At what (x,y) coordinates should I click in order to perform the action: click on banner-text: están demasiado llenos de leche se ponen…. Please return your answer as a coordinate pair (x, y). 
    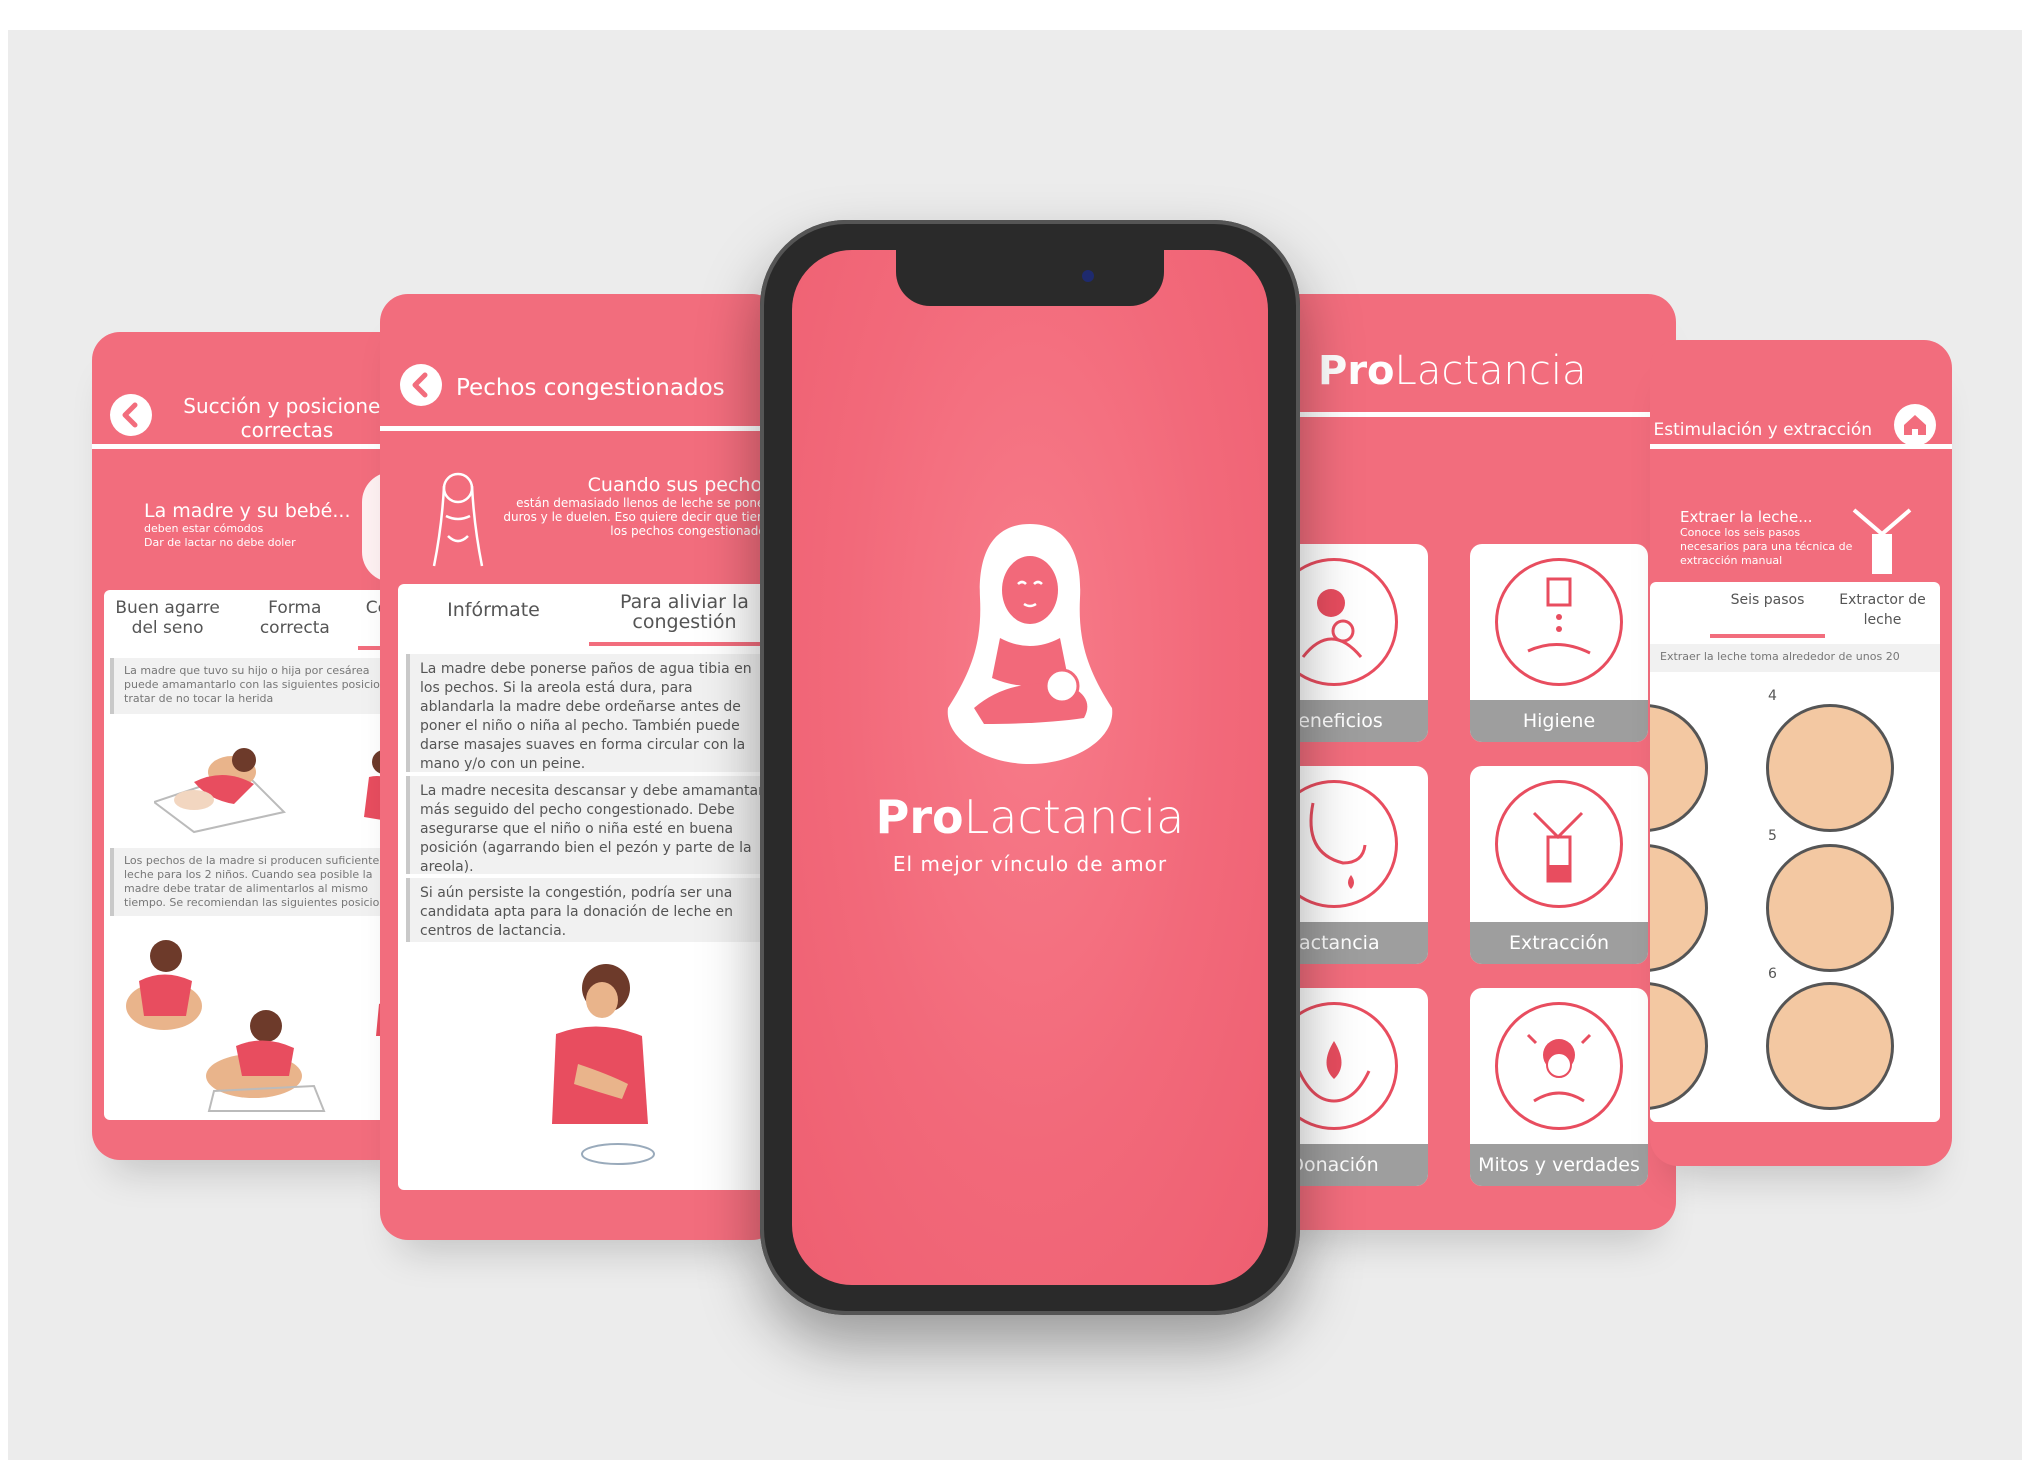
    Looking at the image, I should click on (637, 517).